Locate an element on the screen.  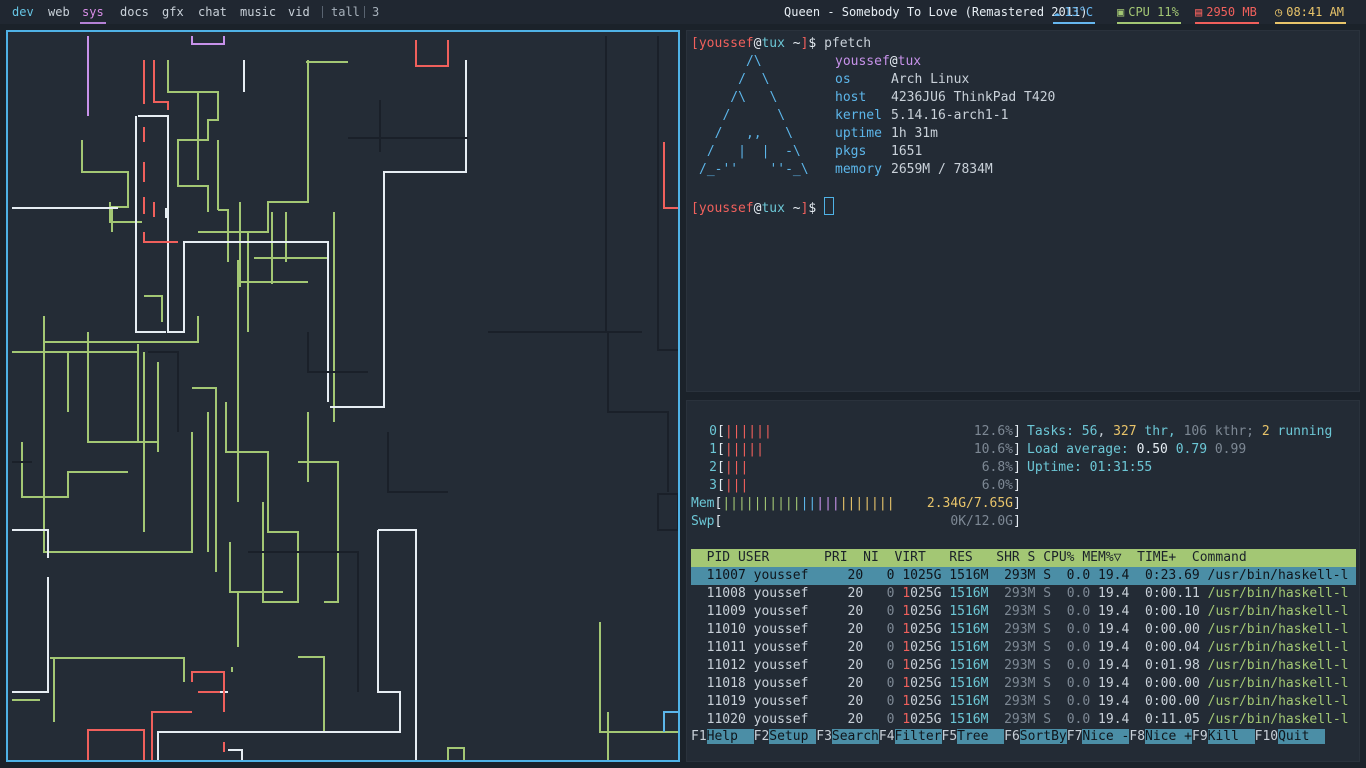
fkey-label: Search is located at coordinates (855, 736).